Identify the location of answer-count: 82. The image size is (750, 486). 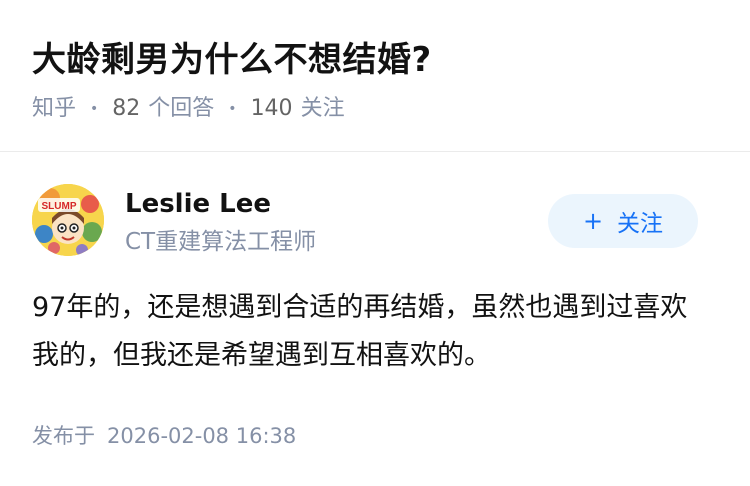
(126, 108).